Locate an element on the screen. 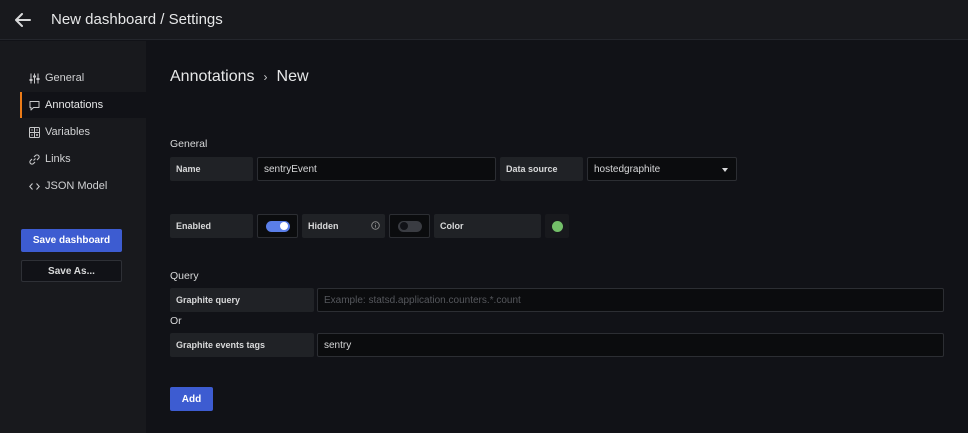 This screenshot has height=433, width=968. sidebar-item-label: General is located at coordinates (65, 78).